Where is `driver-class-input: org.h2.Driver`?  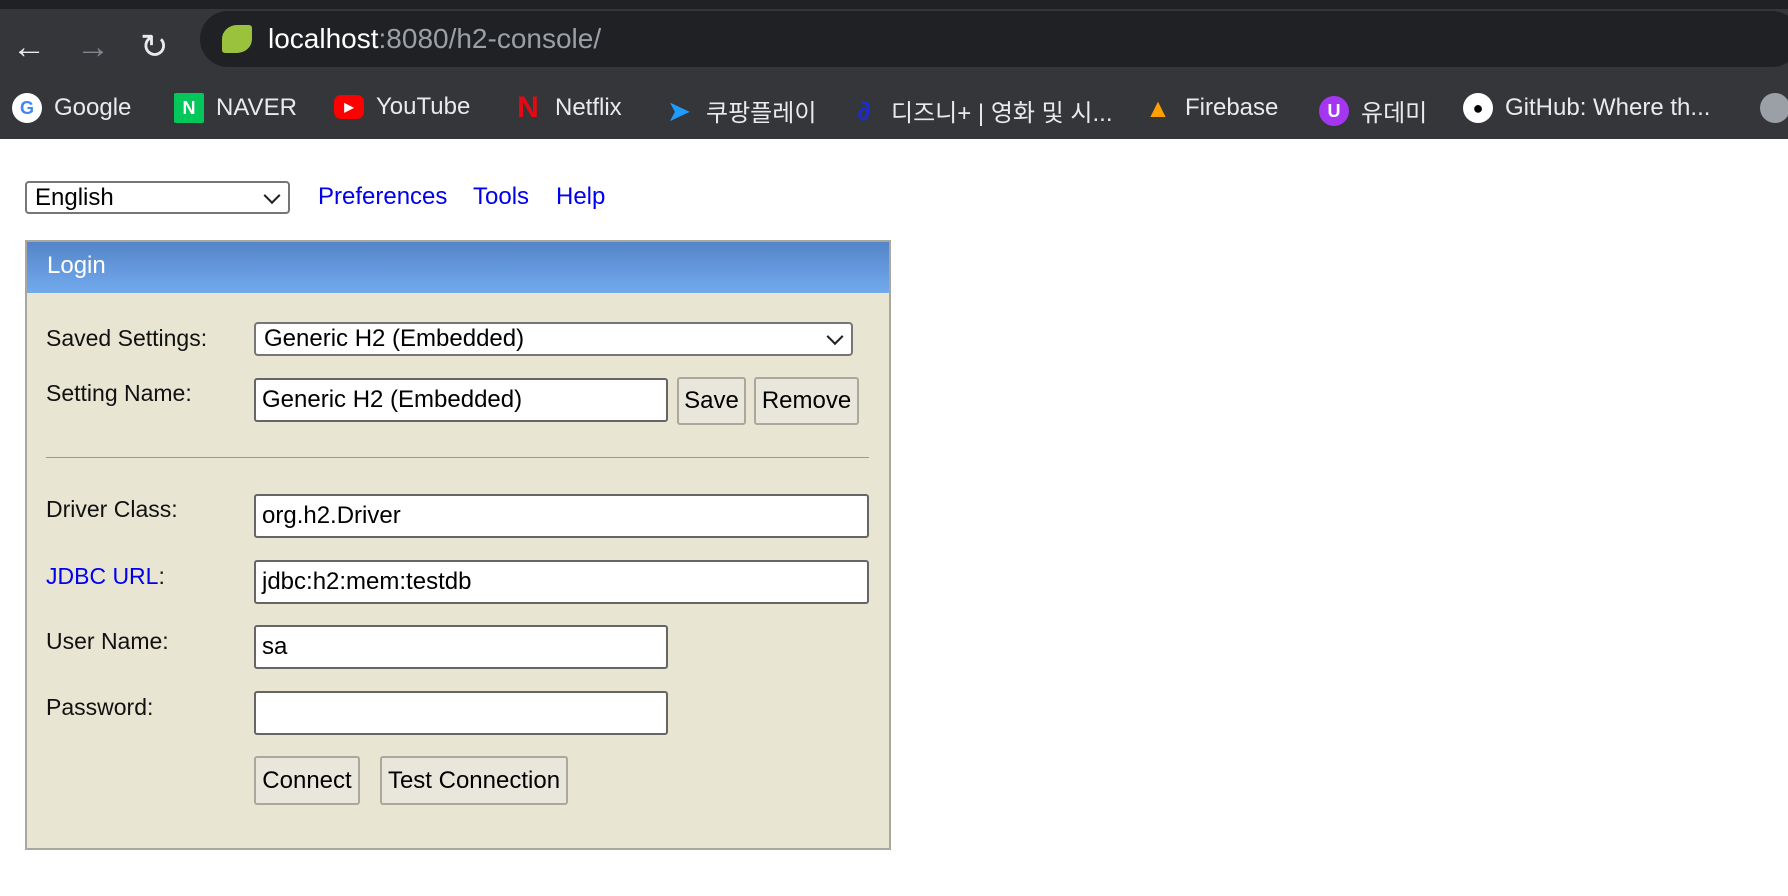 driver-class-input: org.h2.Driver is located at coordinates (561, 516).